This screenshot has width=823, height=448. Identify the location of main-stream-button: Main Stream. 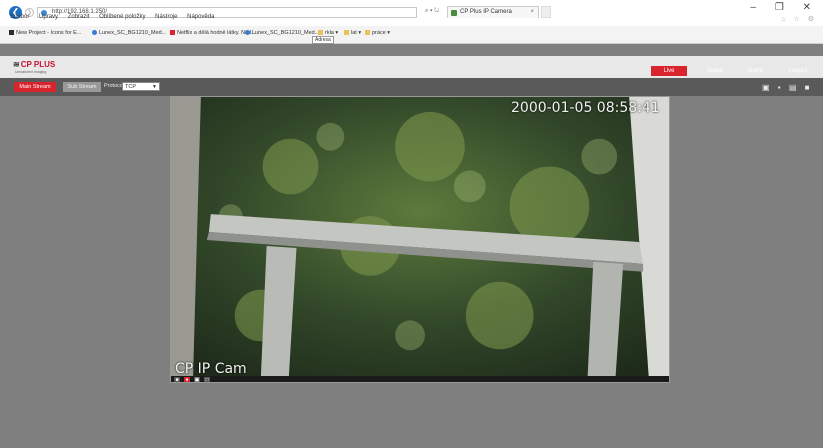
(35, 87).